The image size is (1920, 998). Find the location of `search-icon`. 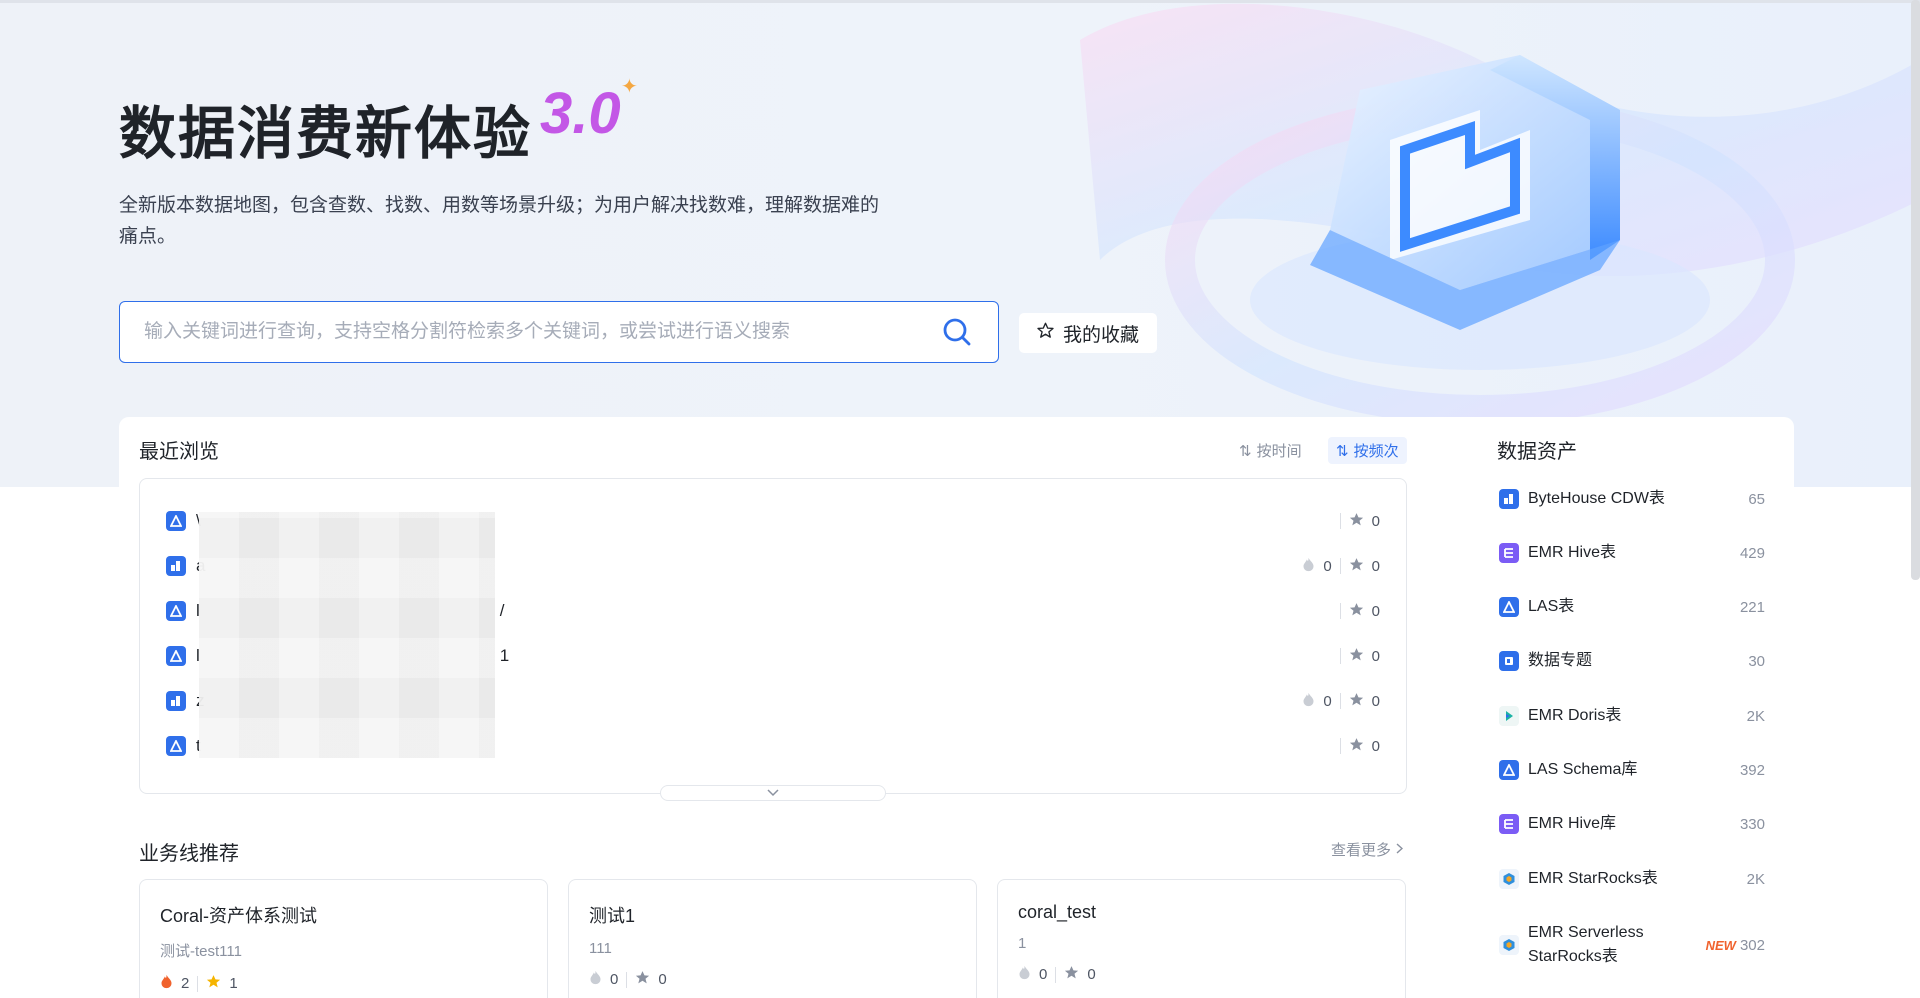

search-icon is located at coordinates (957, 332).